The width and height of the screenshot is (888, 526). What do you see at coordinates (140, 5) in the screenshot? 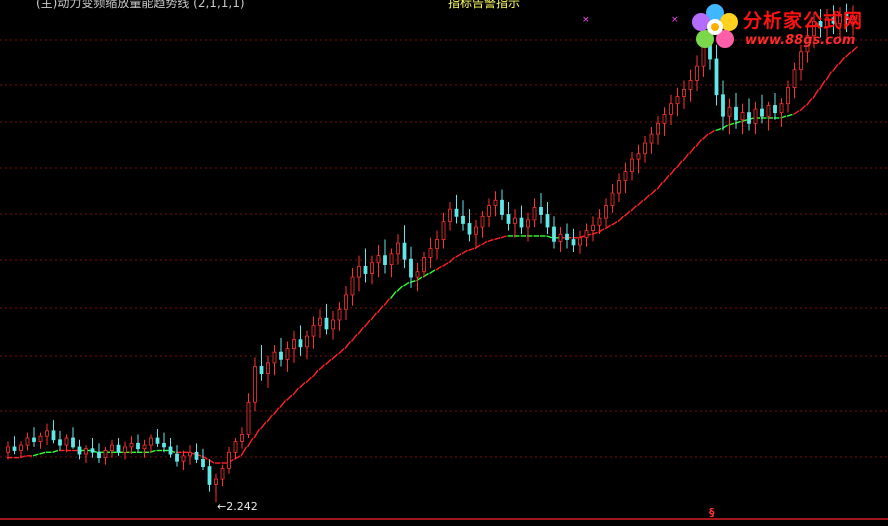
I see `indicator-title: (主)动力变频缩放量能趋势线 (2,1,1,1)` at bounding box center [140, 5].